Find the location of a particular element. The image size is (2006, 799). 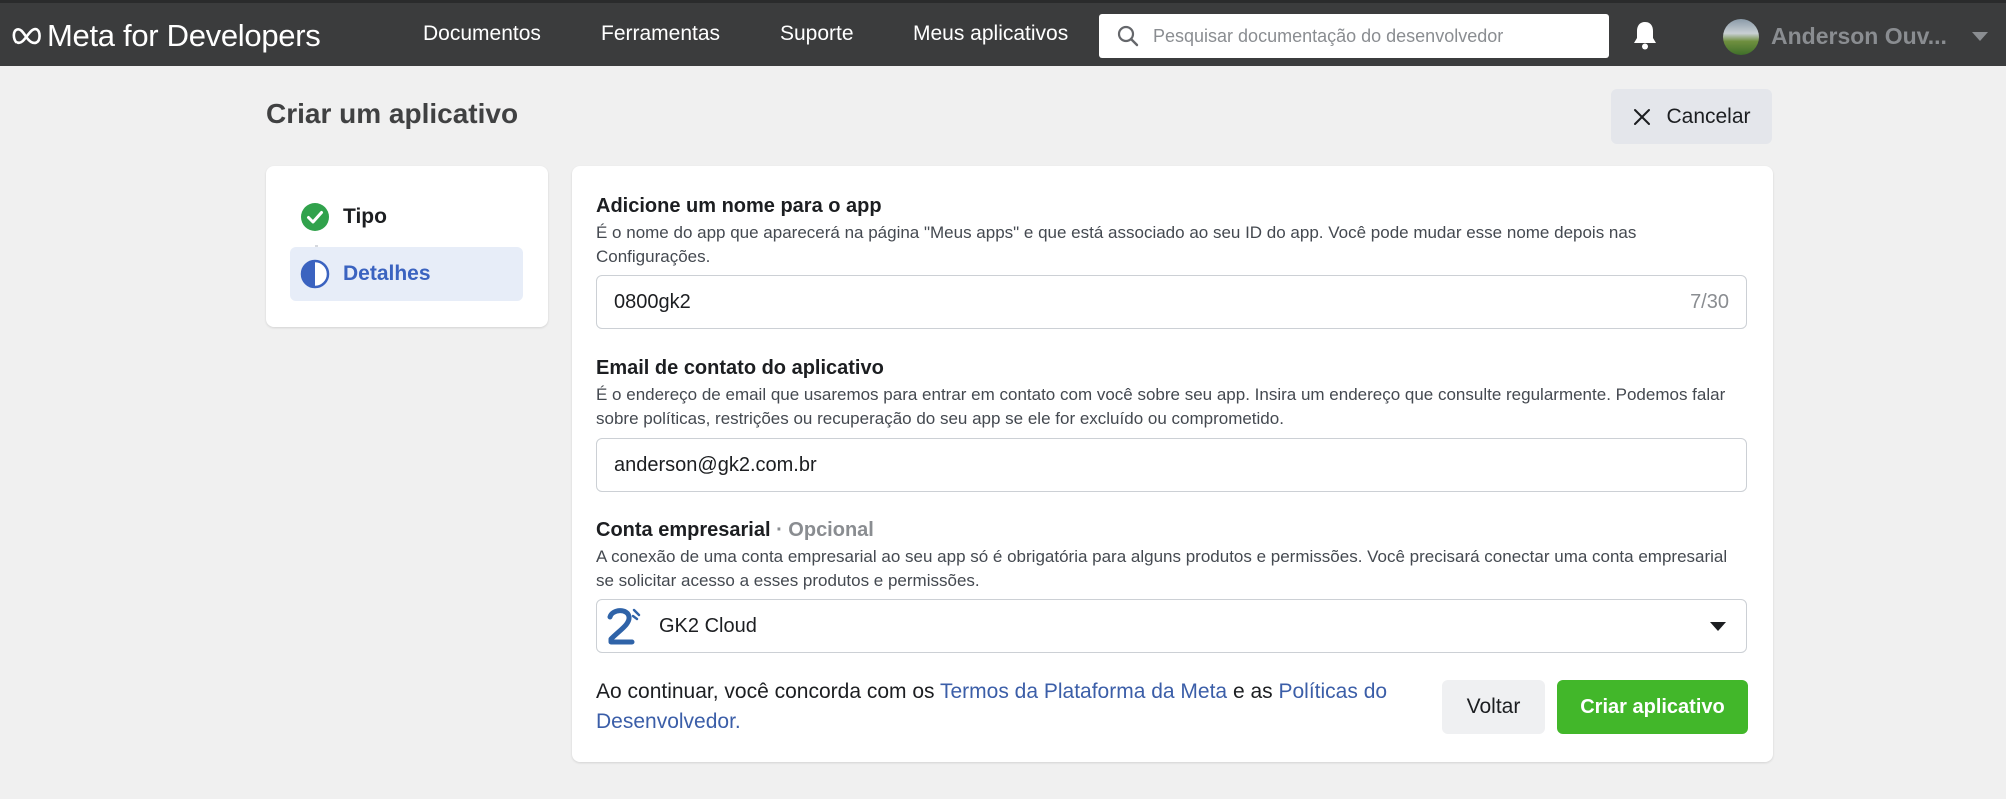

cancel-label: Cancelar is located at coordinates (1708, 116).